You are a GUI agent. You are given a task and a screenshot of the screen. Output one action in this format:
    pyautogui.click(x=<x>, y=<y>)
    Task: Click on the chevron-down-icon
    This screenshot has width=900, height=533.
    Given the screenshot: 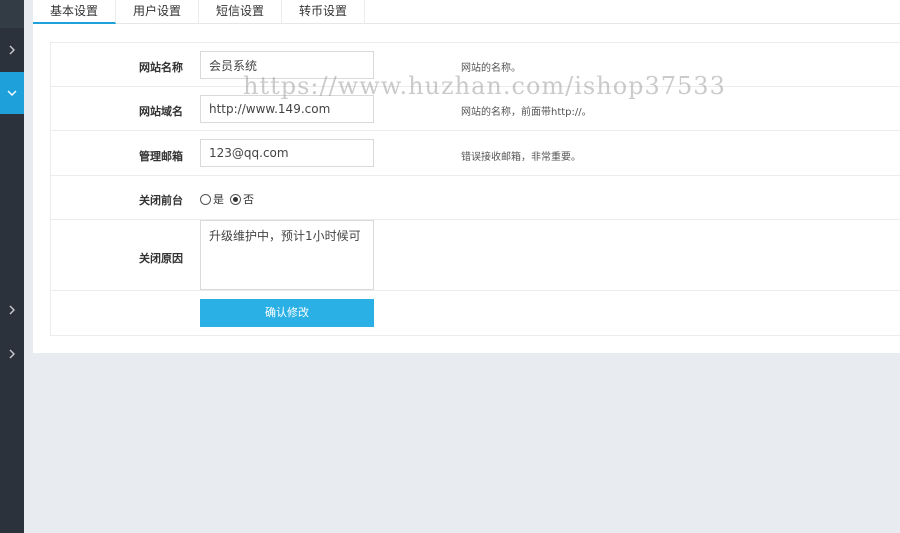 What is the action you would take?
    pyautogui.click(x=12, y=93)
    